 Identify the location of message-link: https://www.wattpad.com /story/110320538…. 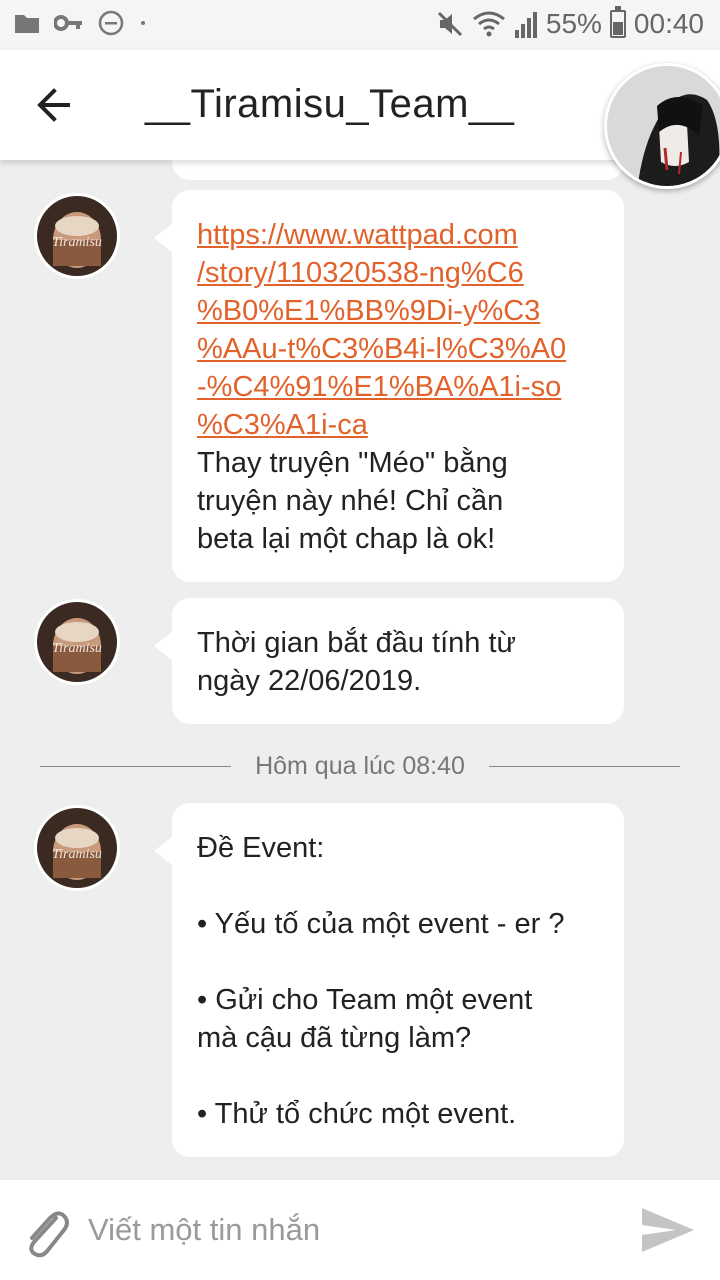
(398, 330).